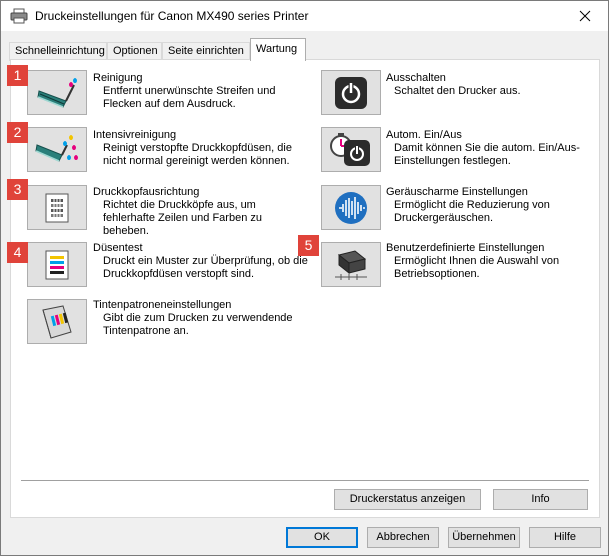 The width and height of the screenshot is (609, 556). I want to click on auto-power-button, so click(351, 149).